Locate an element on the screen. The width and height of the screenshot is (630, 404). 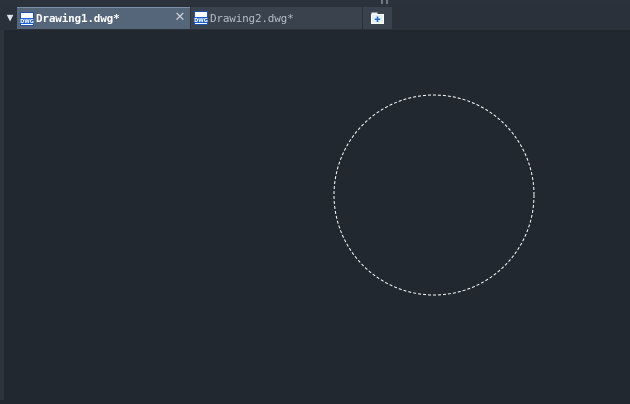
new-tab-icon is located at coordinates (377, 18).